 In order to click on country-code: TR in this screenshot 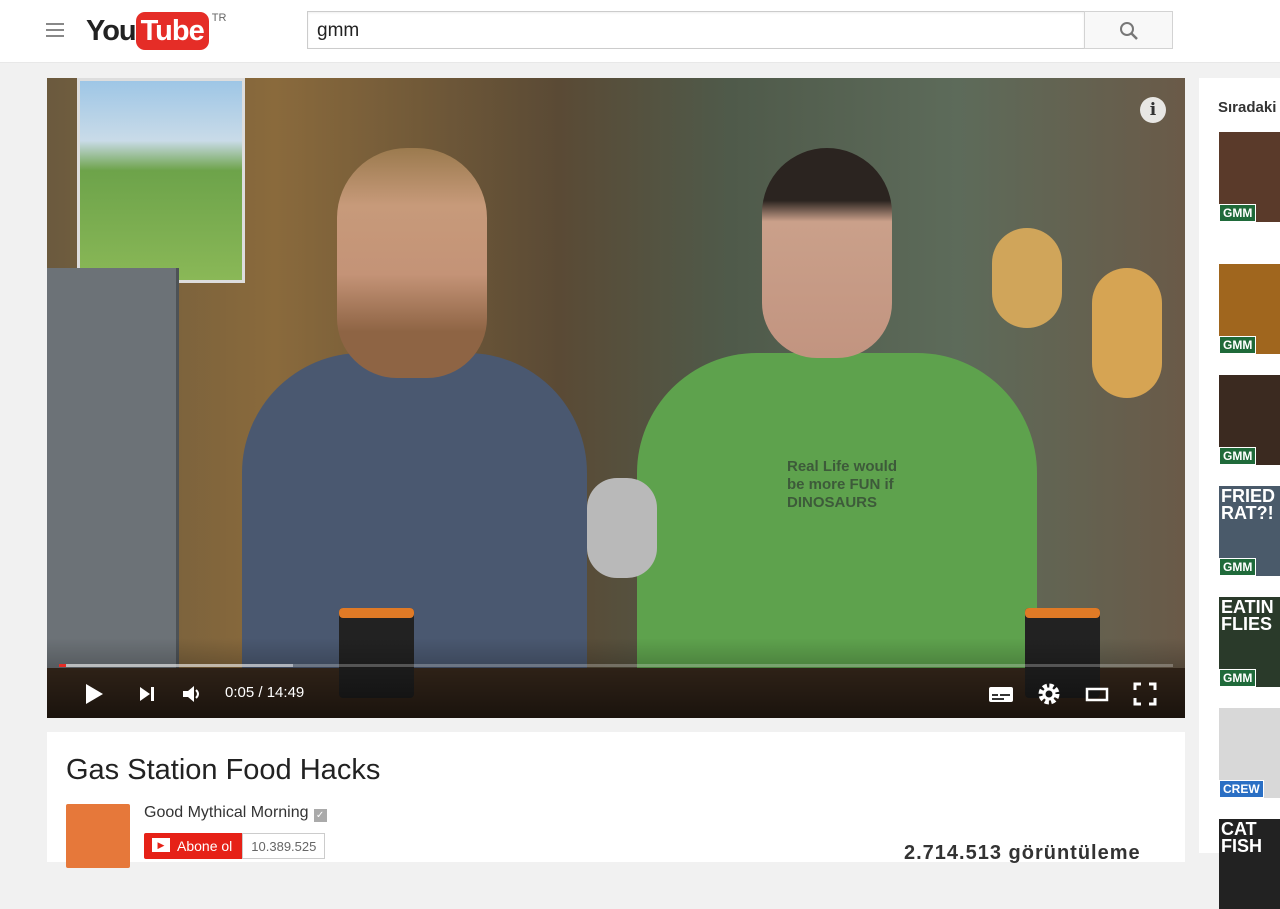, I will do `click(219, 18)`.